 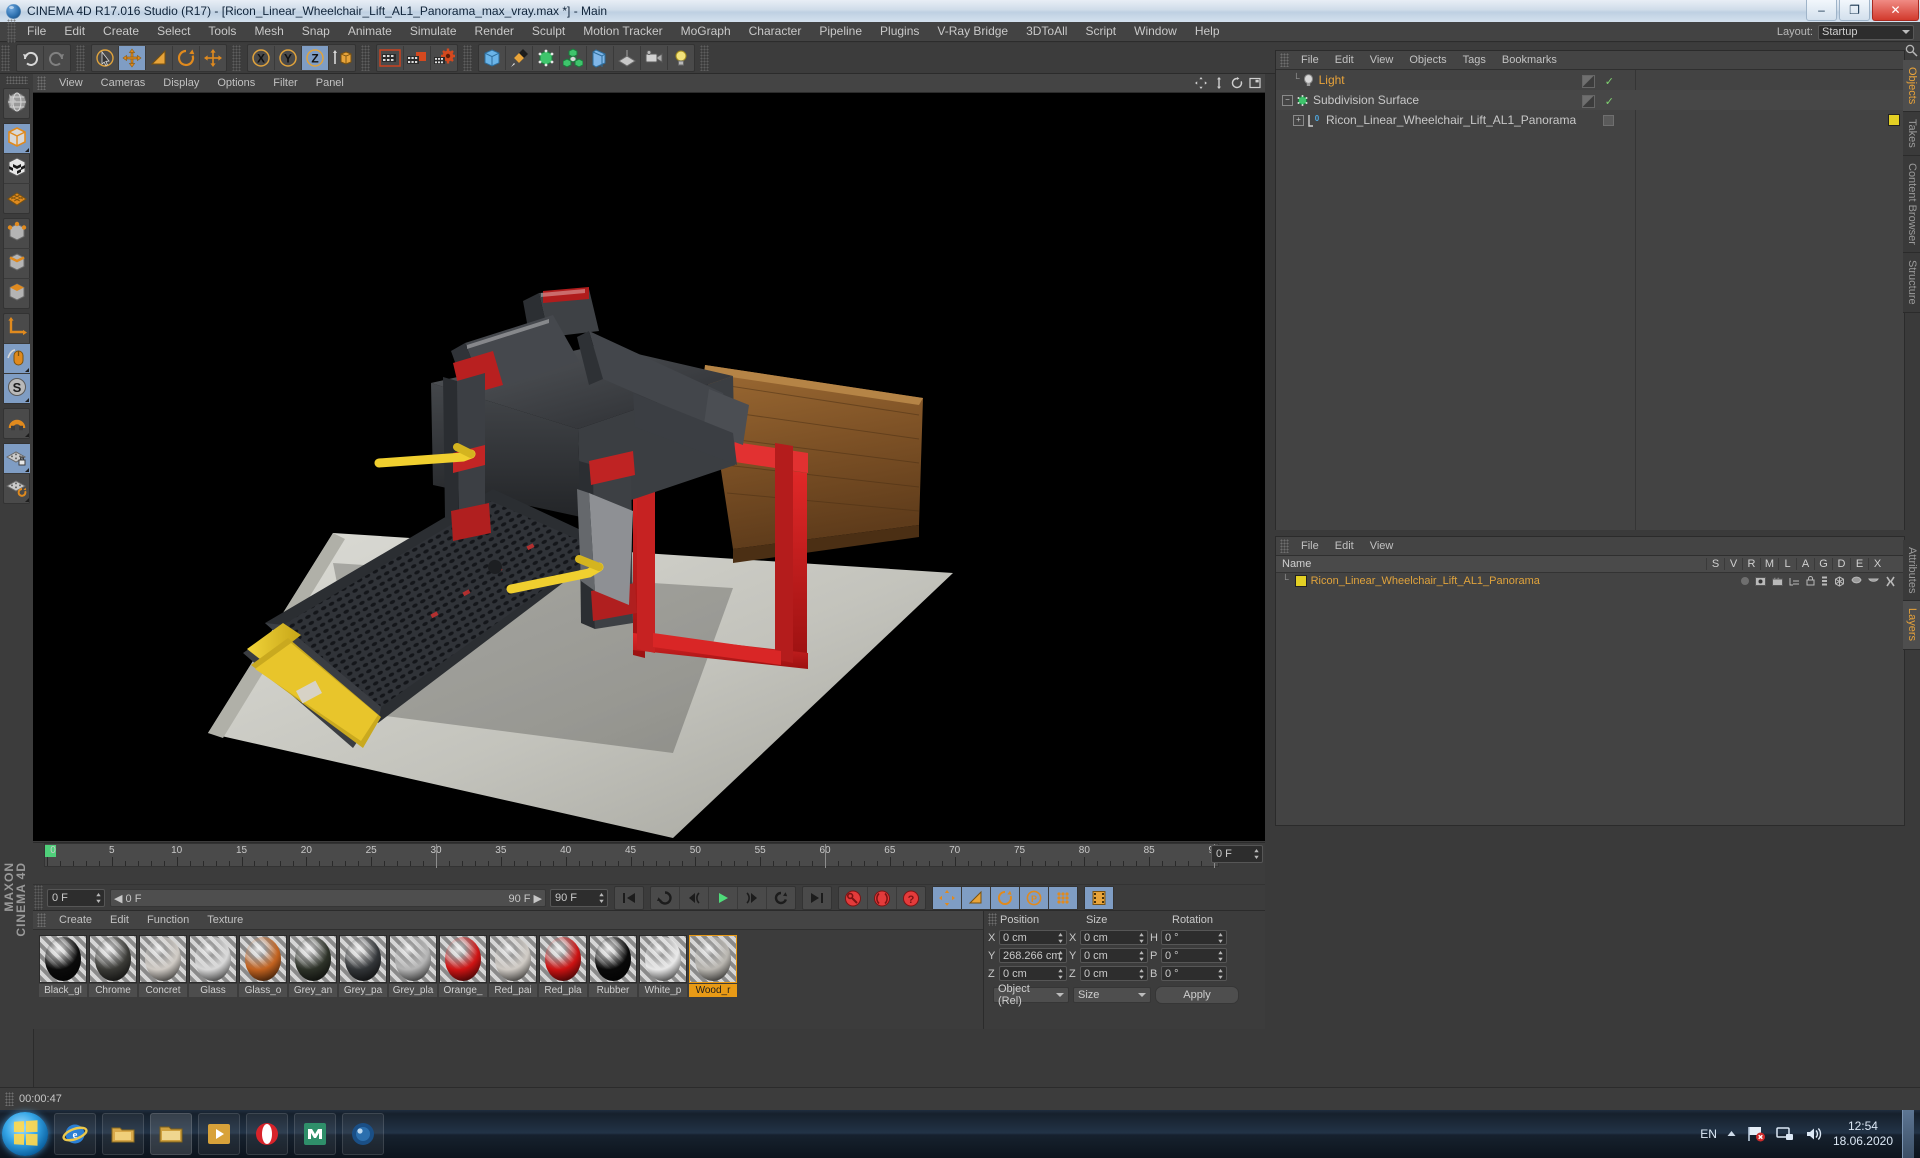 What do you see at coordinates (1344, 60) in the screenshot?
I see `object-menu-edit: Edit` at bounding box center [1344, 60].